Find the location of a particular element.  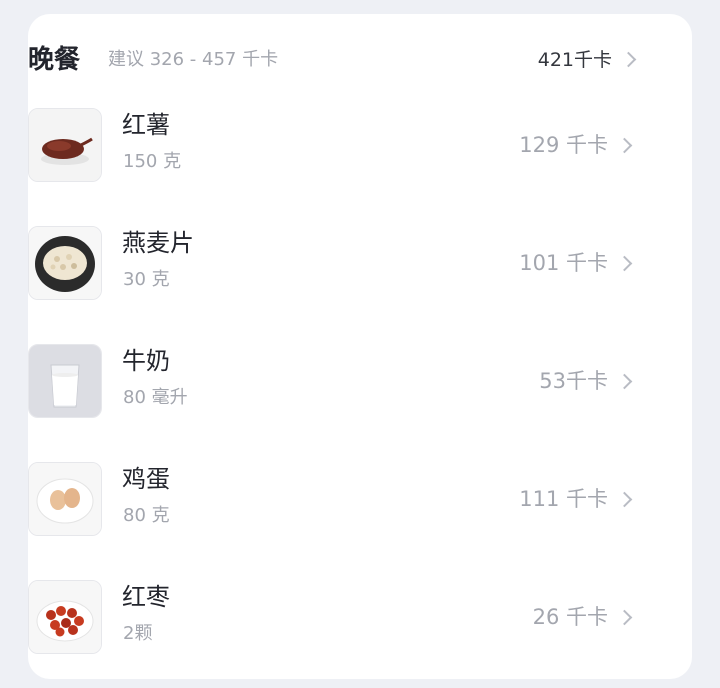

food-amount: 30 克 is located at coordinates (146, 279).